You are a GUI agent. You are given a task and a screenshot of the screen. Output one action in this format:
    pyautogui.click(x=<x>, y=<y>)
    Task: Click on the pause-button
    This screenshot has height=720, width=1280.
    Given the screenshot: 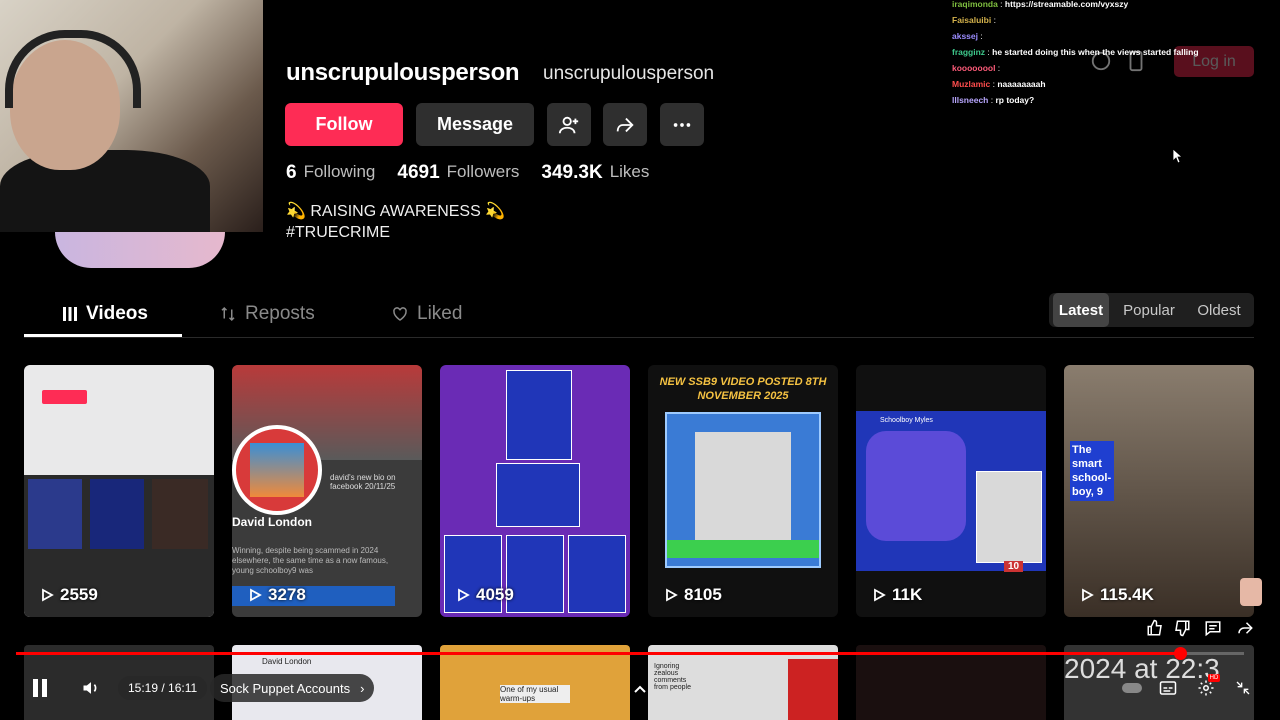 What is the action you would take?
    pyautogui.click(x=40, y=688)
    